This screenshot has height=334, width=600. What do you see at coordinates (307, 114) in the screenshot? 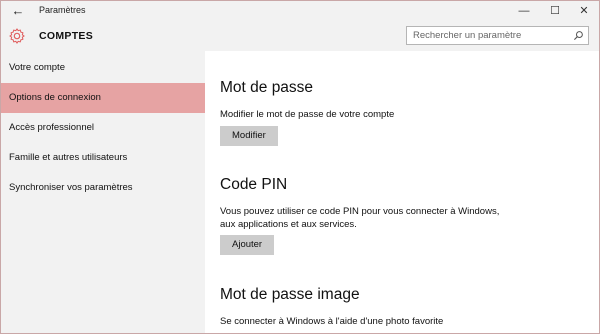
I see `password-description: Modifier le mot de passe de votre compte` at bounding box center [307, 114].